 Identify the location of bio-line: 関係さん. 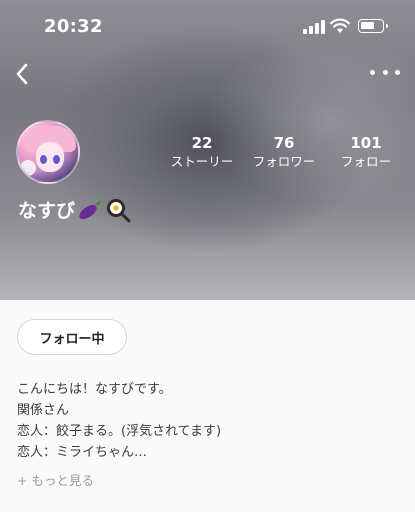
(43, 410).